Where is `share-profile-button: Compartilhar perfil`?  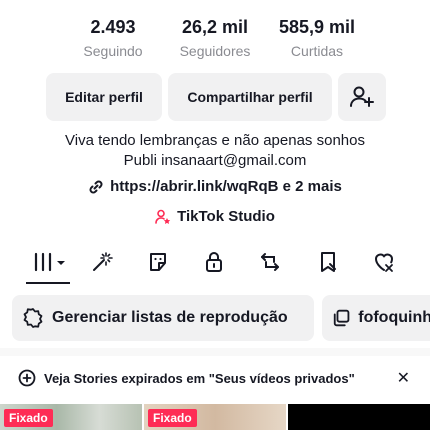 share-profile-button: Compartilhar perfil is located at coordinates (250, 97).